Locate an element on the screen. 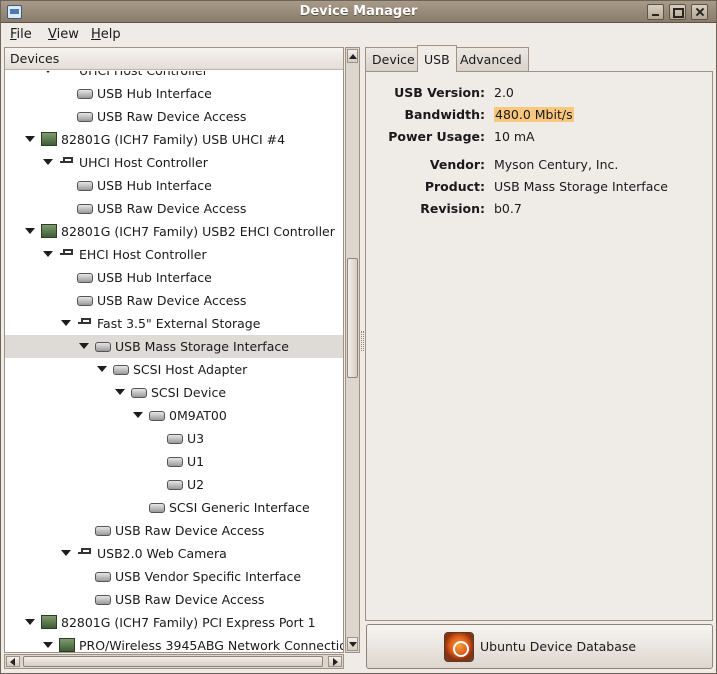 The width and height of the screenshot is (717, 674). tree-row: PRO/Wireless 3945ABG Network Connection is located at coordinates (174, 643).